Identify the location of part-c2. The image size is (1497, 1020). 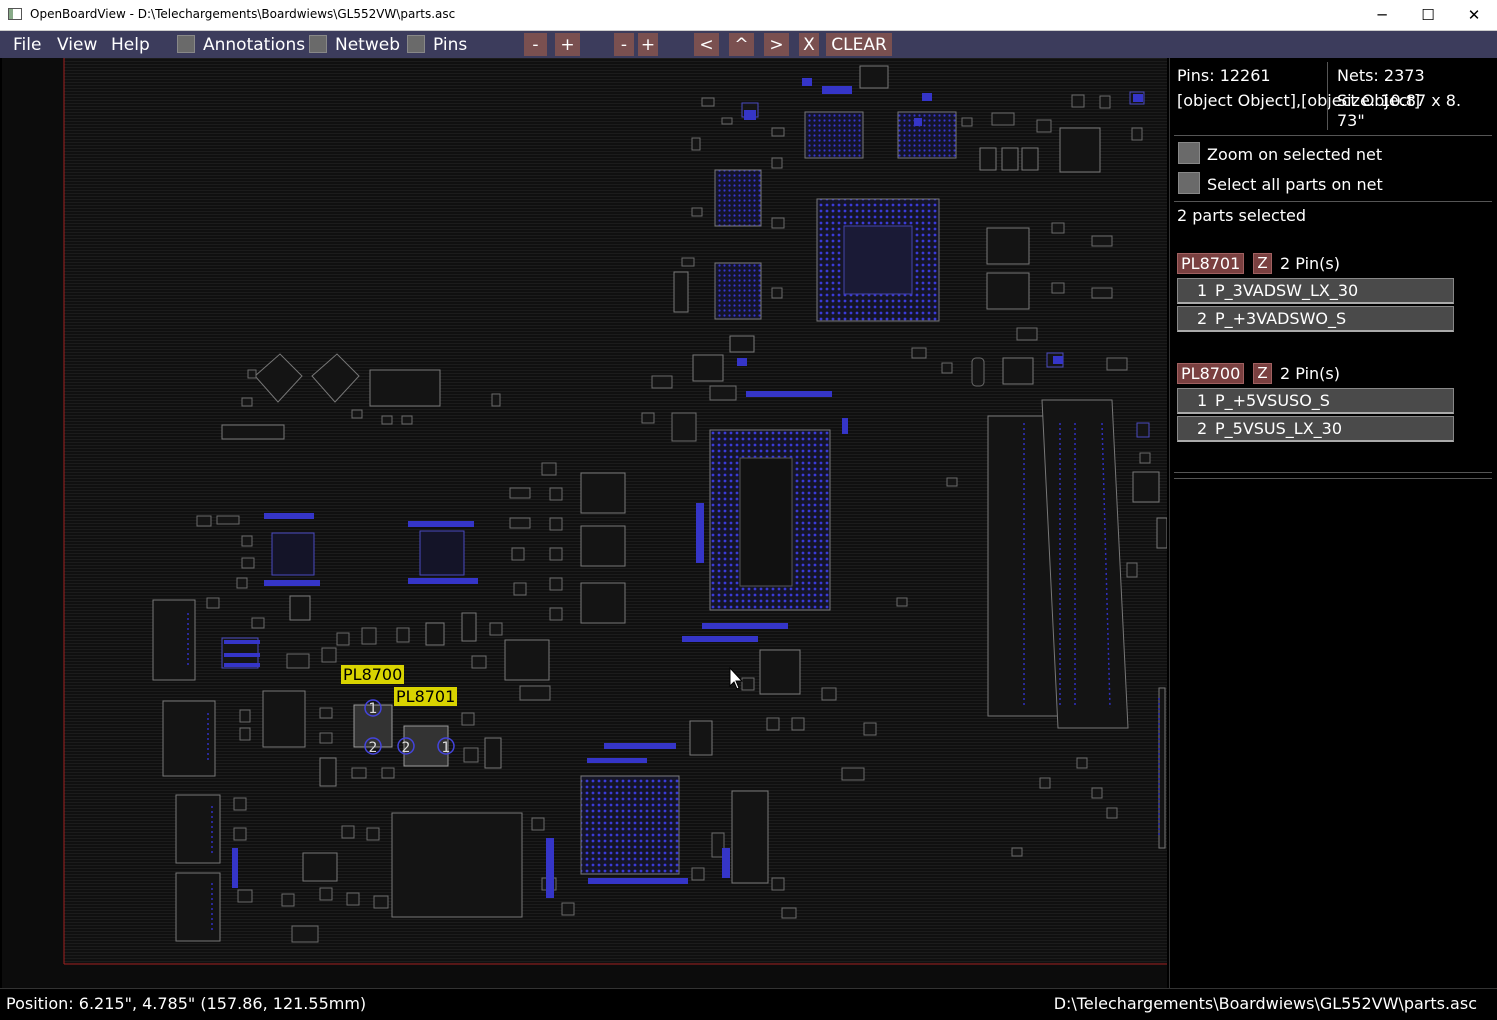
(742, 344).